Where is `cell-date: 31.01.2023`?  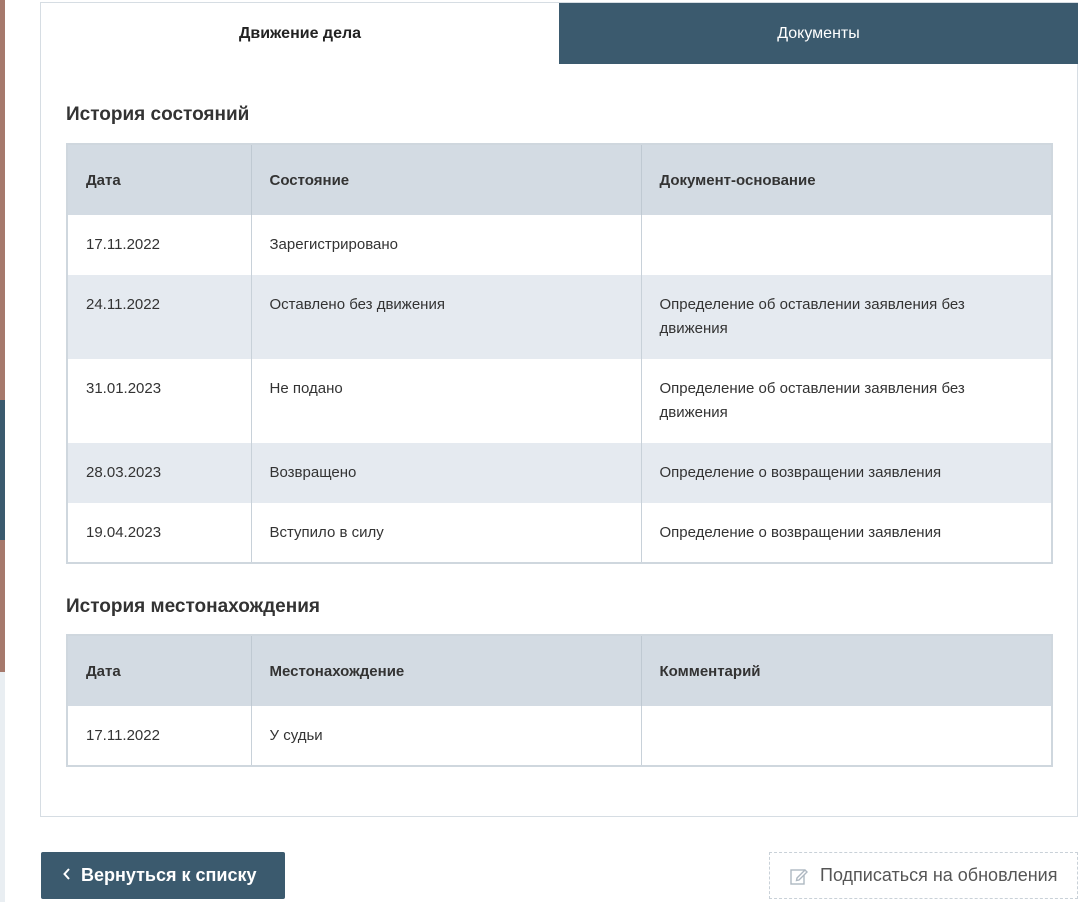
cell-date: 31.01.2023 is located at coordinates (159, 401).